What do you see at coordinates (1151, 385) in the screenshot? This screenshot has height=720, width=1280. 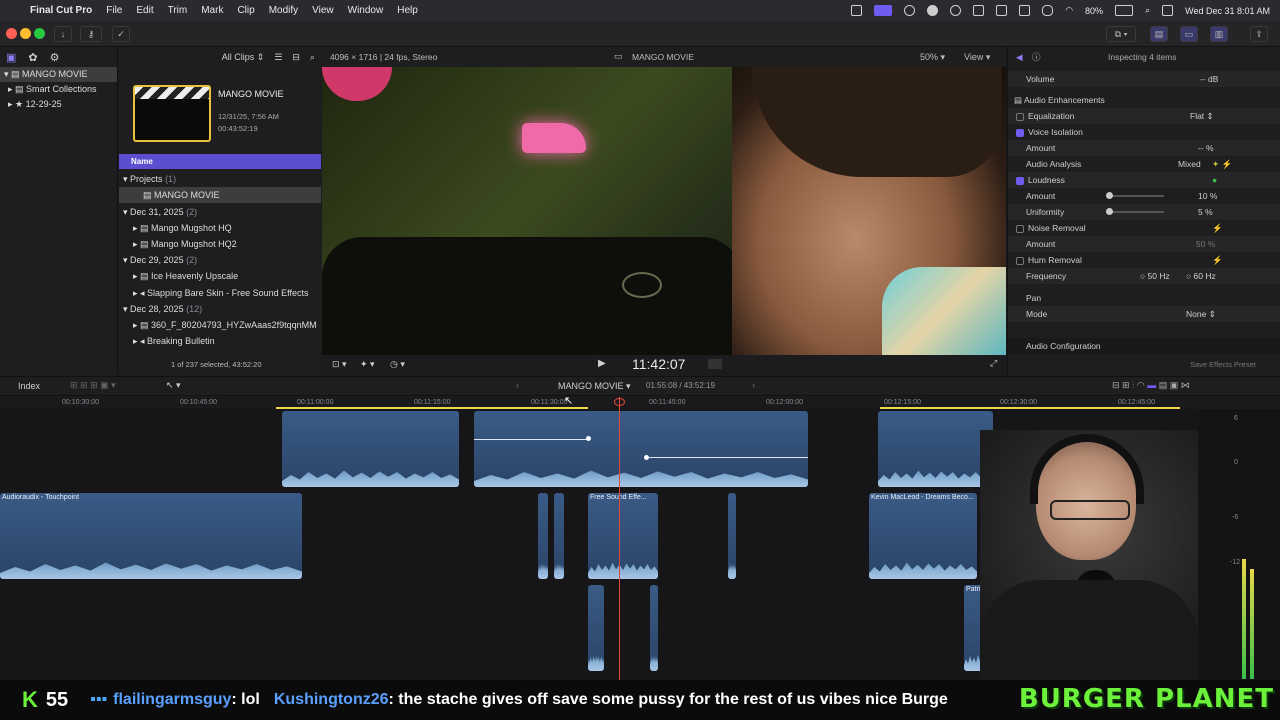 I see `timeline-tools-right: ⊟ ⊞ ⫶ ◠ ▬ ▤ ▣ ⋈` at bounding box center [1151, 385].